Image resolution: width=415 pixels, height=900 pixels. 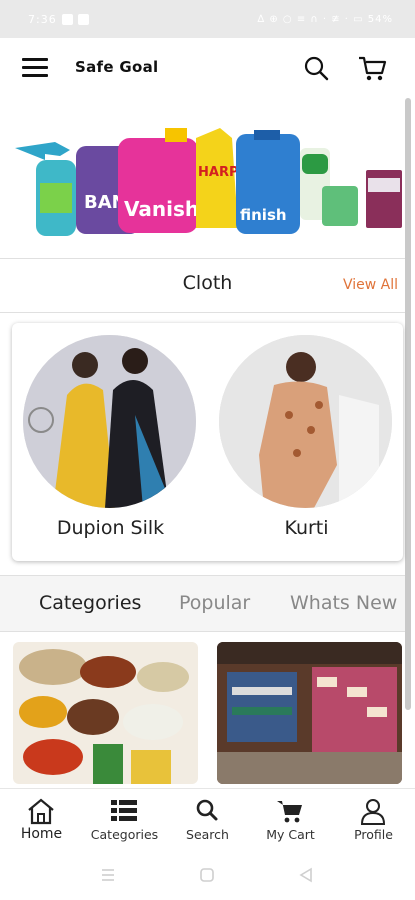 I want to click on status-indicators: ∆ ⊕ ○ ≡ ∩ · ≇ · ▭ 54%, so click(x=325, y=19).